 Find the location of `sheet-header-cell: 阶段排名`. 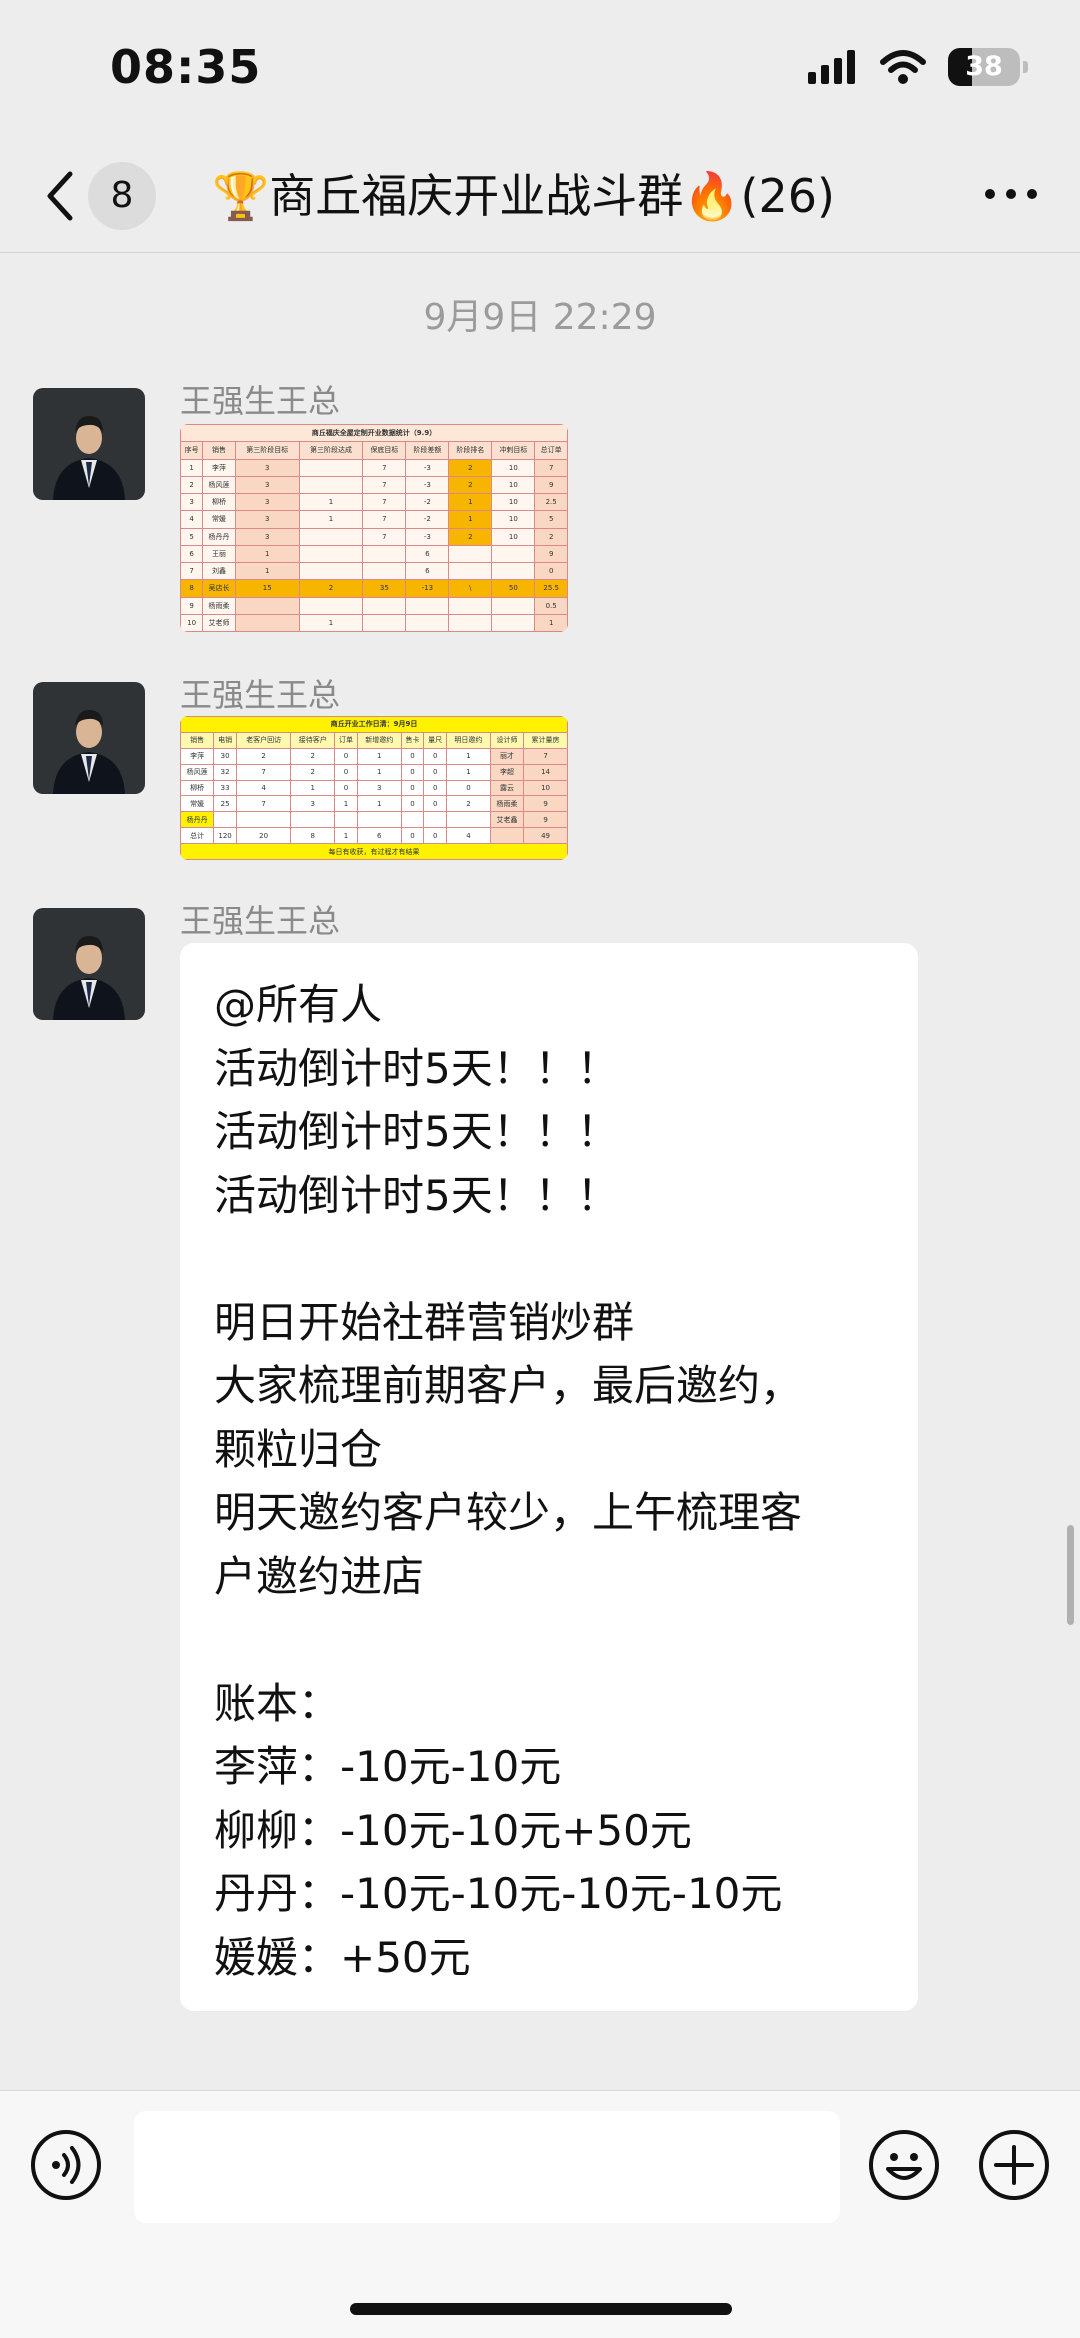

sheet-header-cell: 阶段排名 is located at coordinates (470, 450).